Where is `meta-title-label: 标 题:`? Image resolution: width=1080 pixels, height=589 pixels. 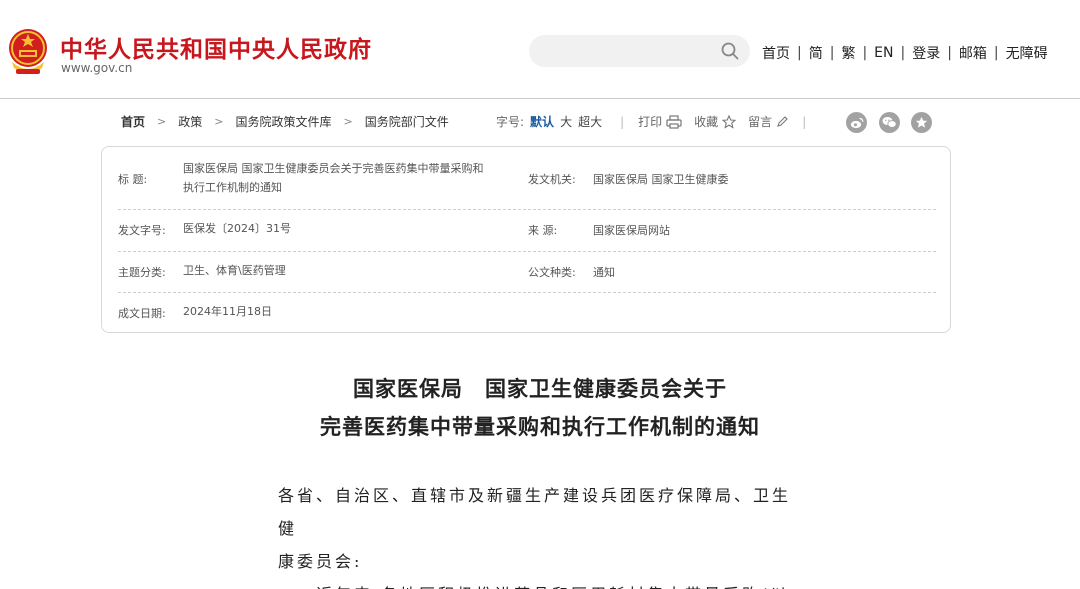
meta-title-label: 标 题: is located at coordinates (133, 179).